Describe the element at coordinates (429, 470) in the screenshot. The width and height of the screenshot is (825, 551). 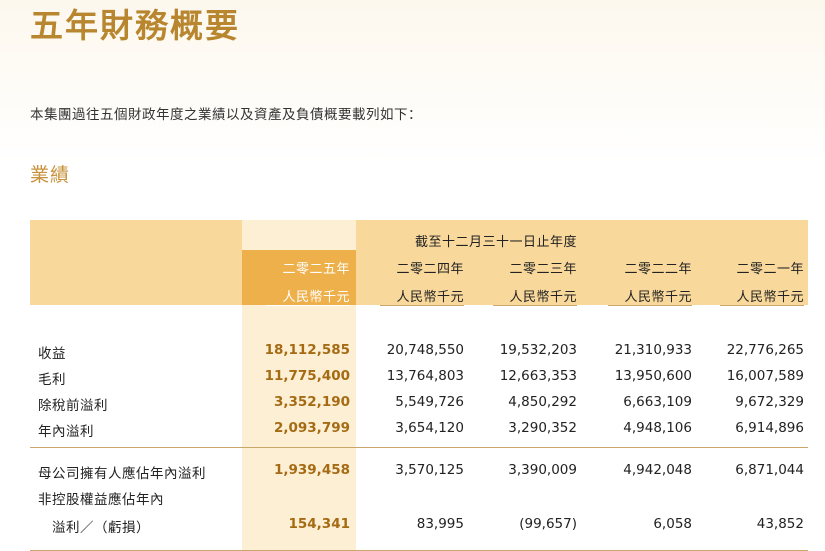
I see `table-cell: 3,570,125` at that location.